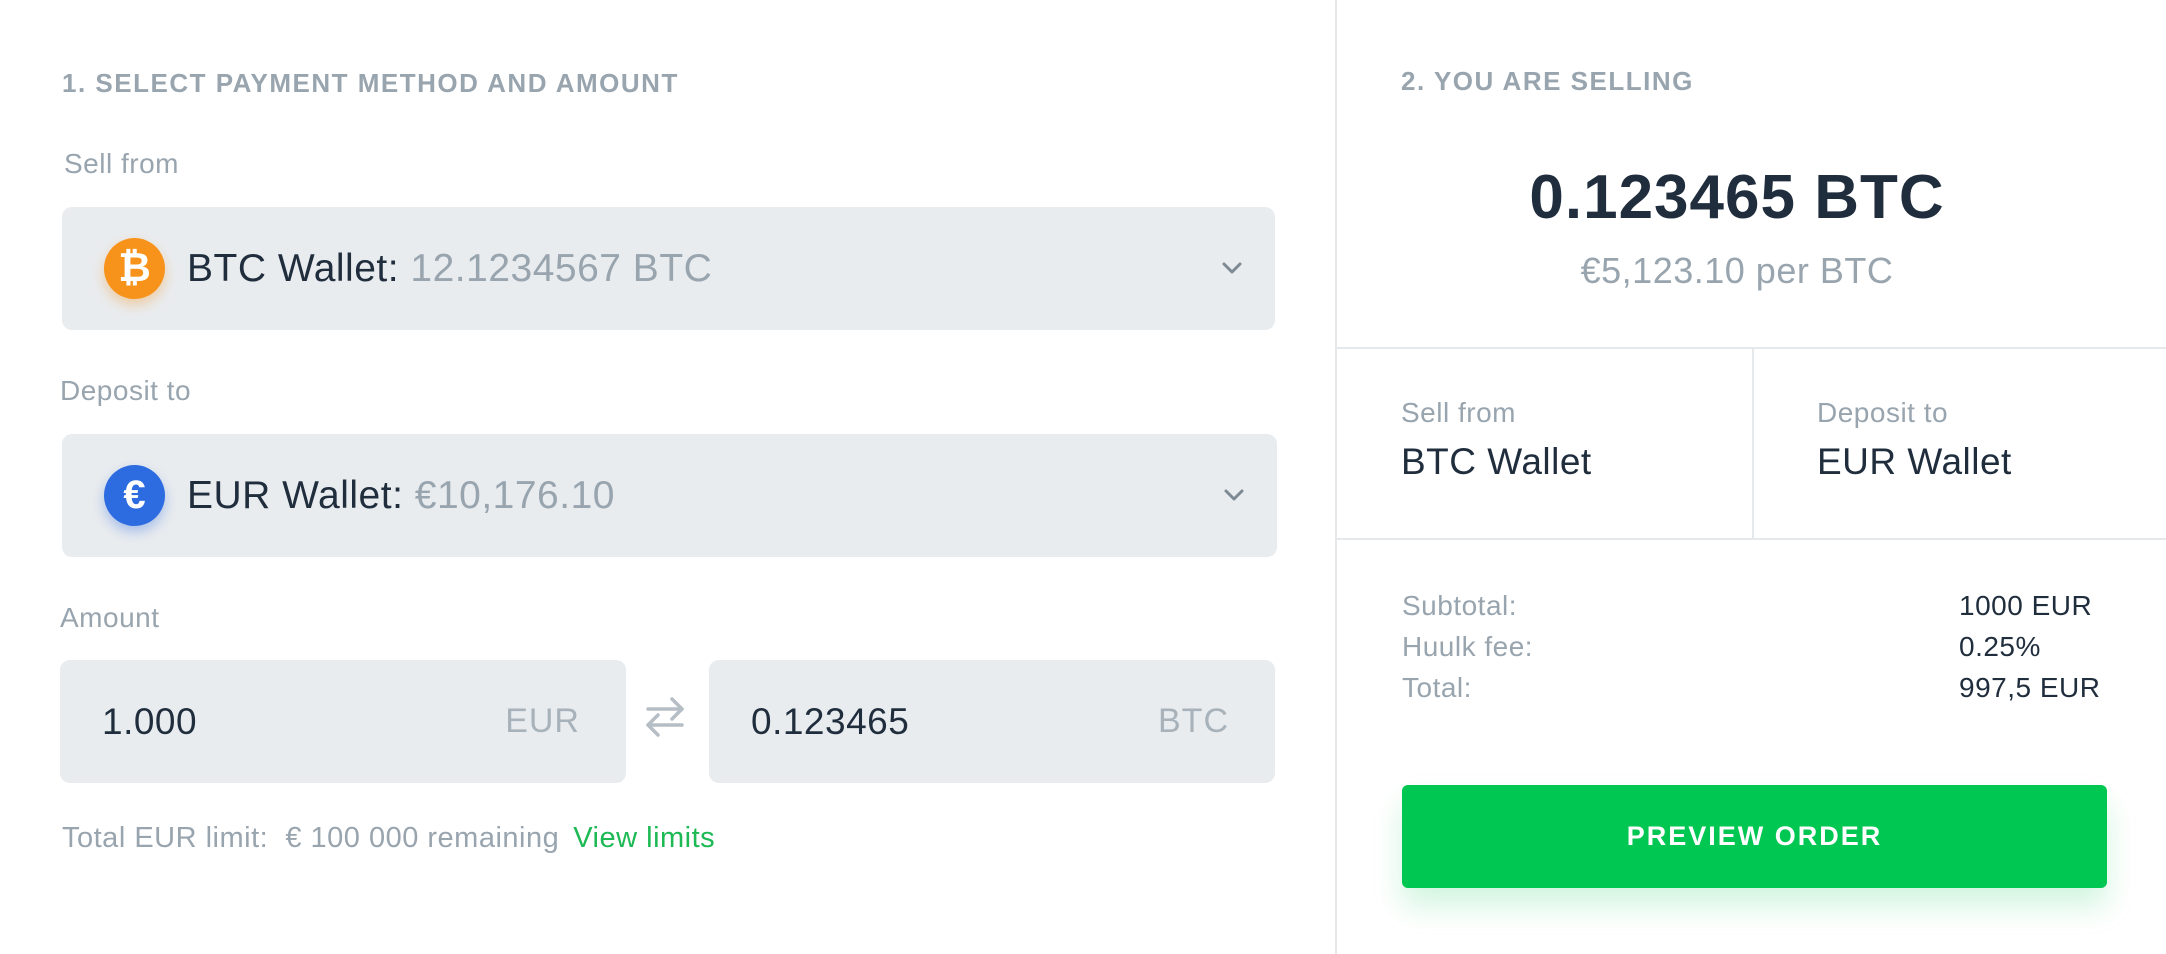 Image resolution: width=2166 pixels, height=954 pixels. Describe the element at coordinates (644, 838) in the screenshot. I see `view-limits-link: View limits` at that location.